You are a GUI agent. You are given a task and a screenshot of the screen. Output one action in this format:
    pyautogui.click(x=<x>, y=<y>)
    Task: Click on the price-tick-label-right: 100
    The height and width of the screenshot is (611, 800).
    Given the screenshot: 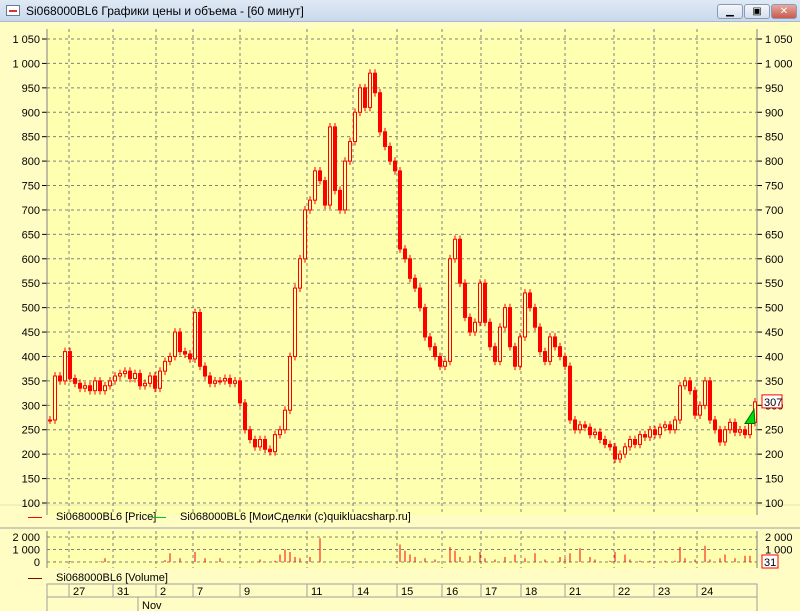 What is the action you would take?
    pyautogui.click(x=774, y=504)
    